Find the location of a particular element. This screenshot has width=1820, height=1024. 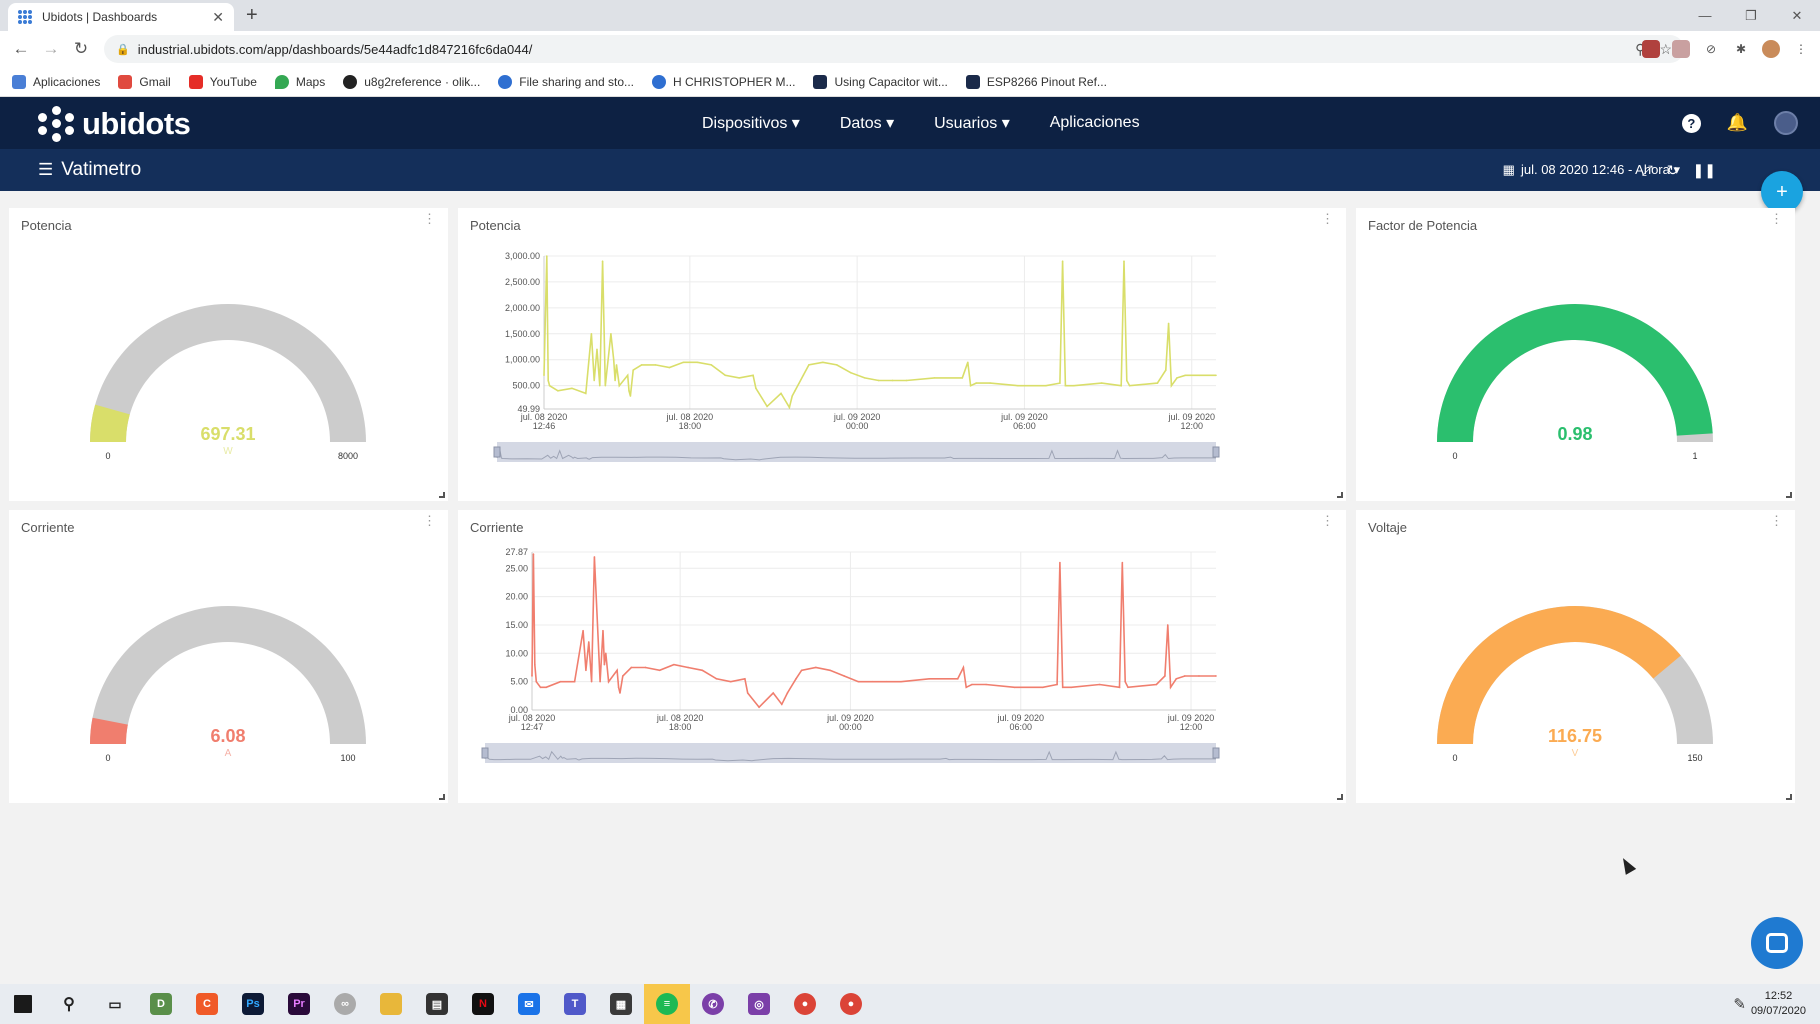

forward-icon: → is located at coordinates (51, 49).